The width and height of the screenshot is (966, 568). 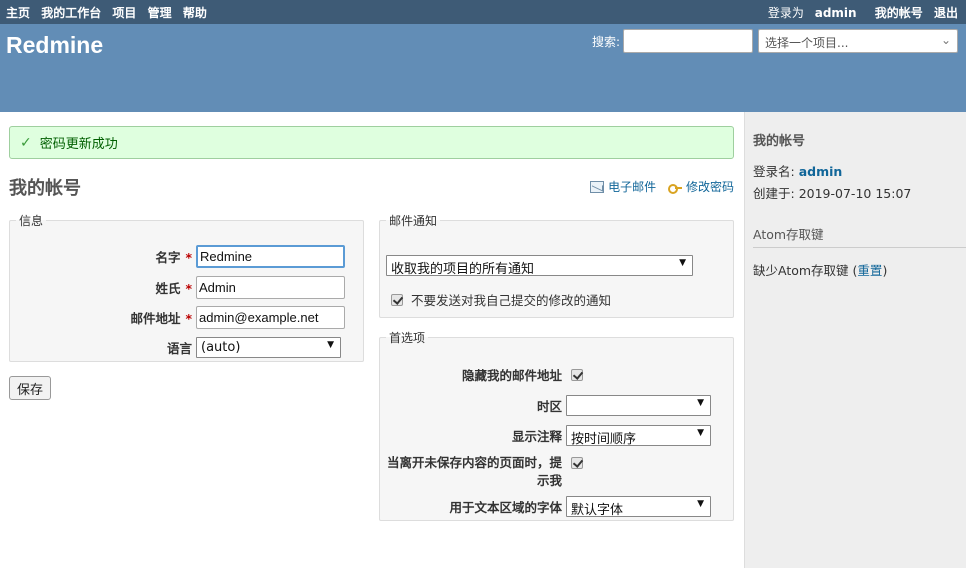 What do you see at coordinates (221, 347) in the screenshot?
I see `language-value: (auto)` at bounding box center [221, 347].